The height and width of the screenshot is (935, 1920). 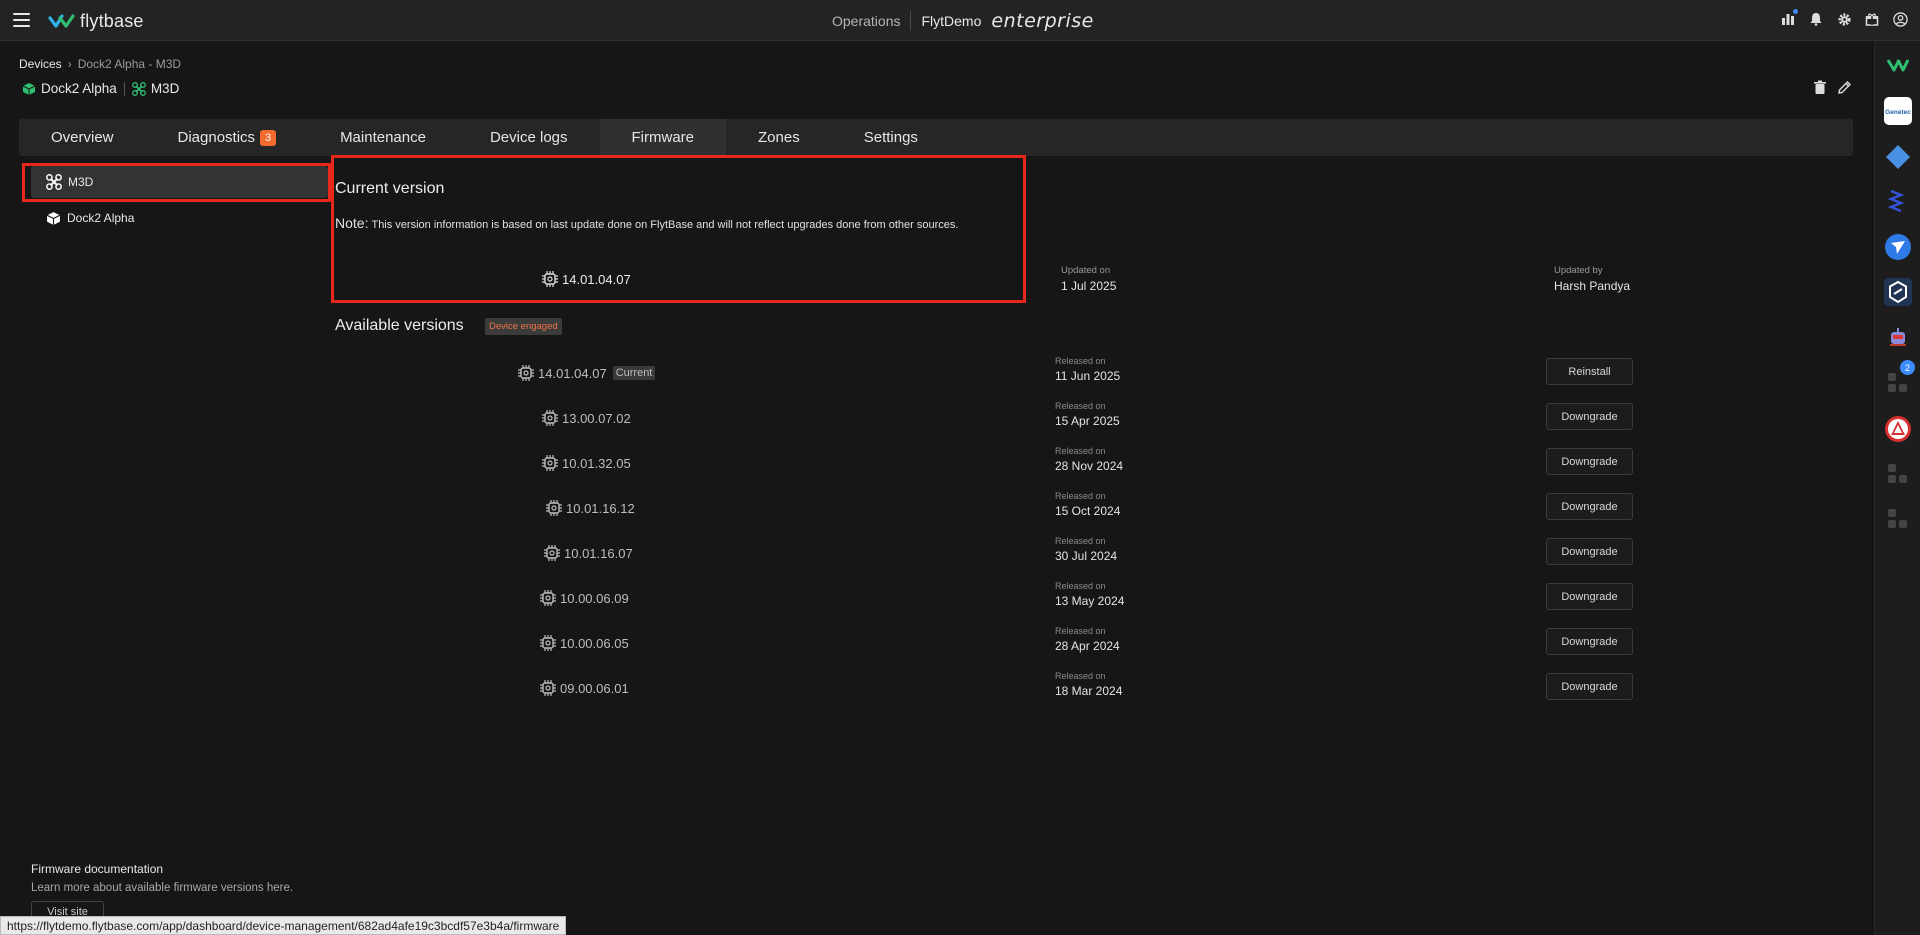 I want to click on released-on: Released on 30 Jul 2024, so click(x=1086, y=549).